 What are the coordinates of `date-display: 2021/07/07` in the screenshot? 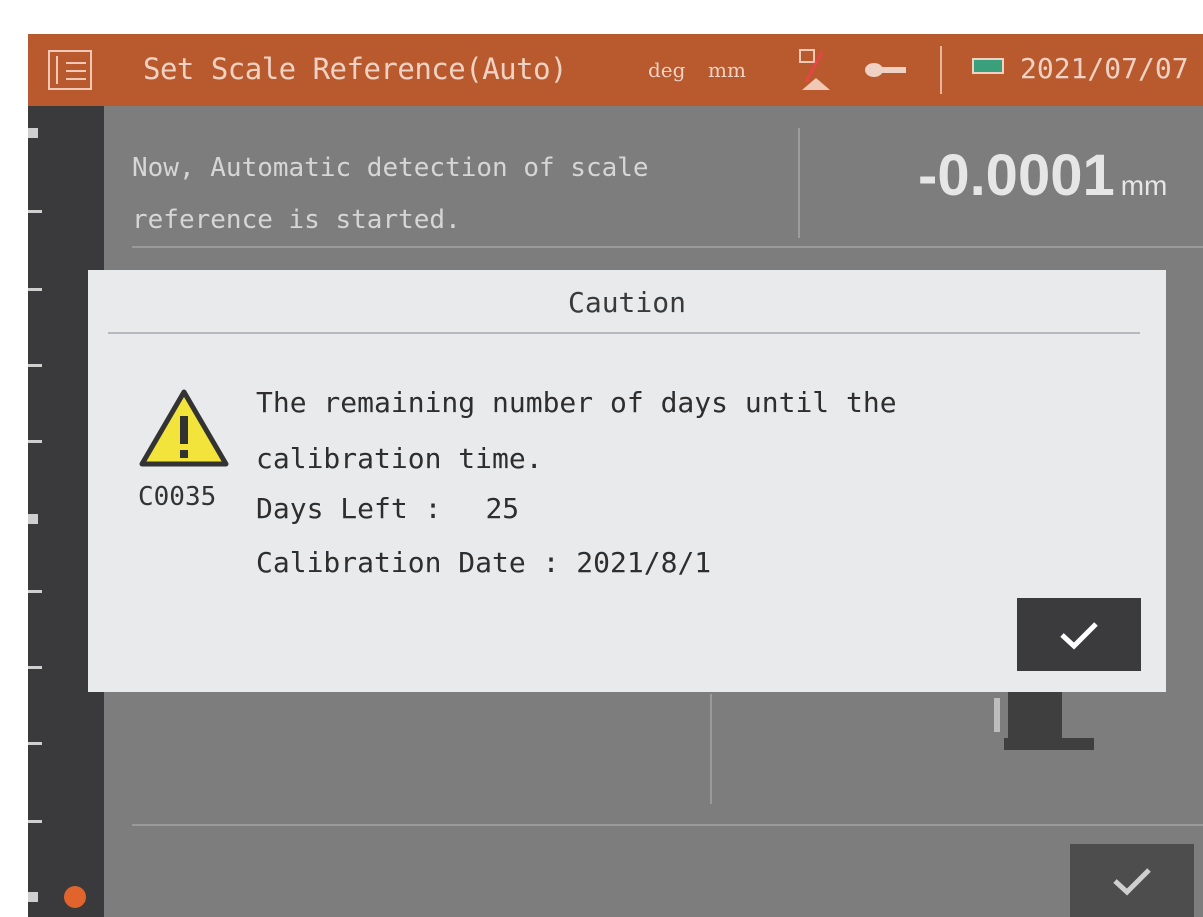 It's located at (1104, 68).